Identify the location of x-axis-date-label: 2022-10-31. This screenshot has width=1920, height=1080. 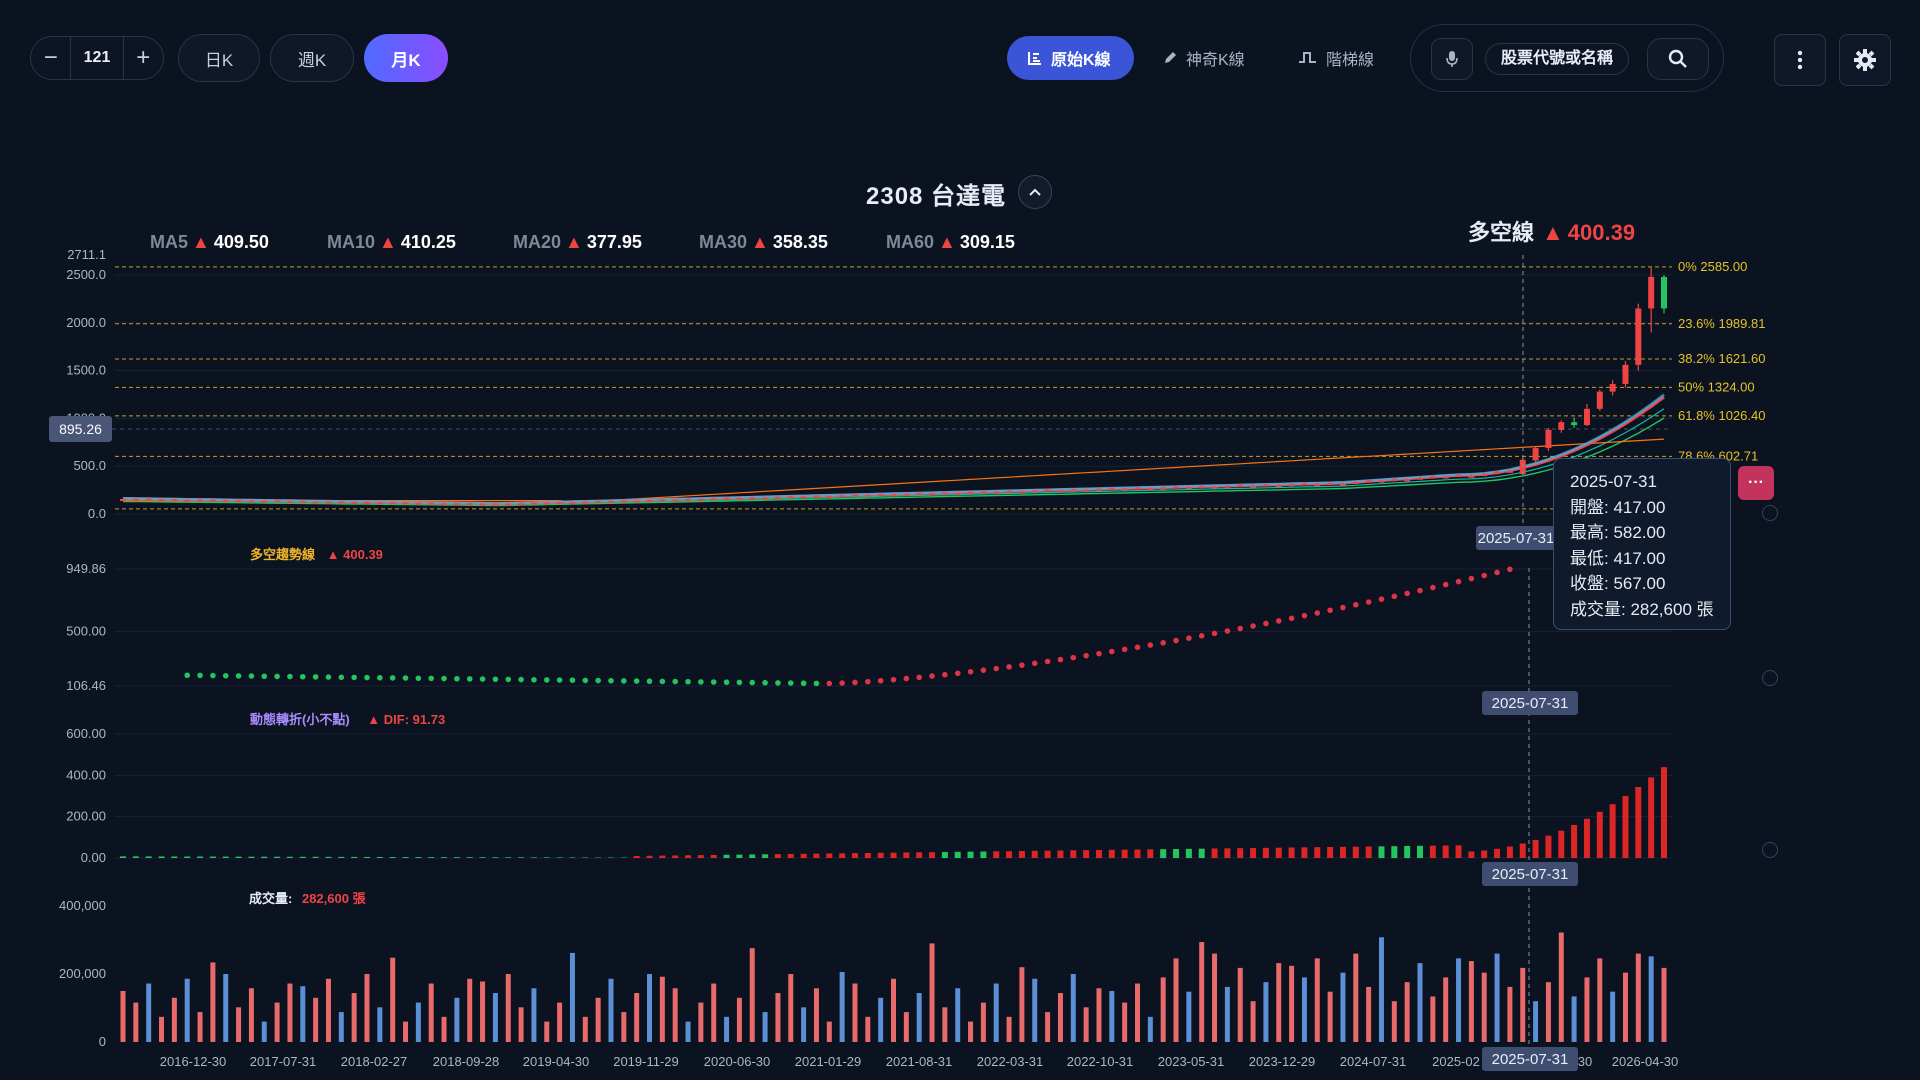
(1100, 1061).